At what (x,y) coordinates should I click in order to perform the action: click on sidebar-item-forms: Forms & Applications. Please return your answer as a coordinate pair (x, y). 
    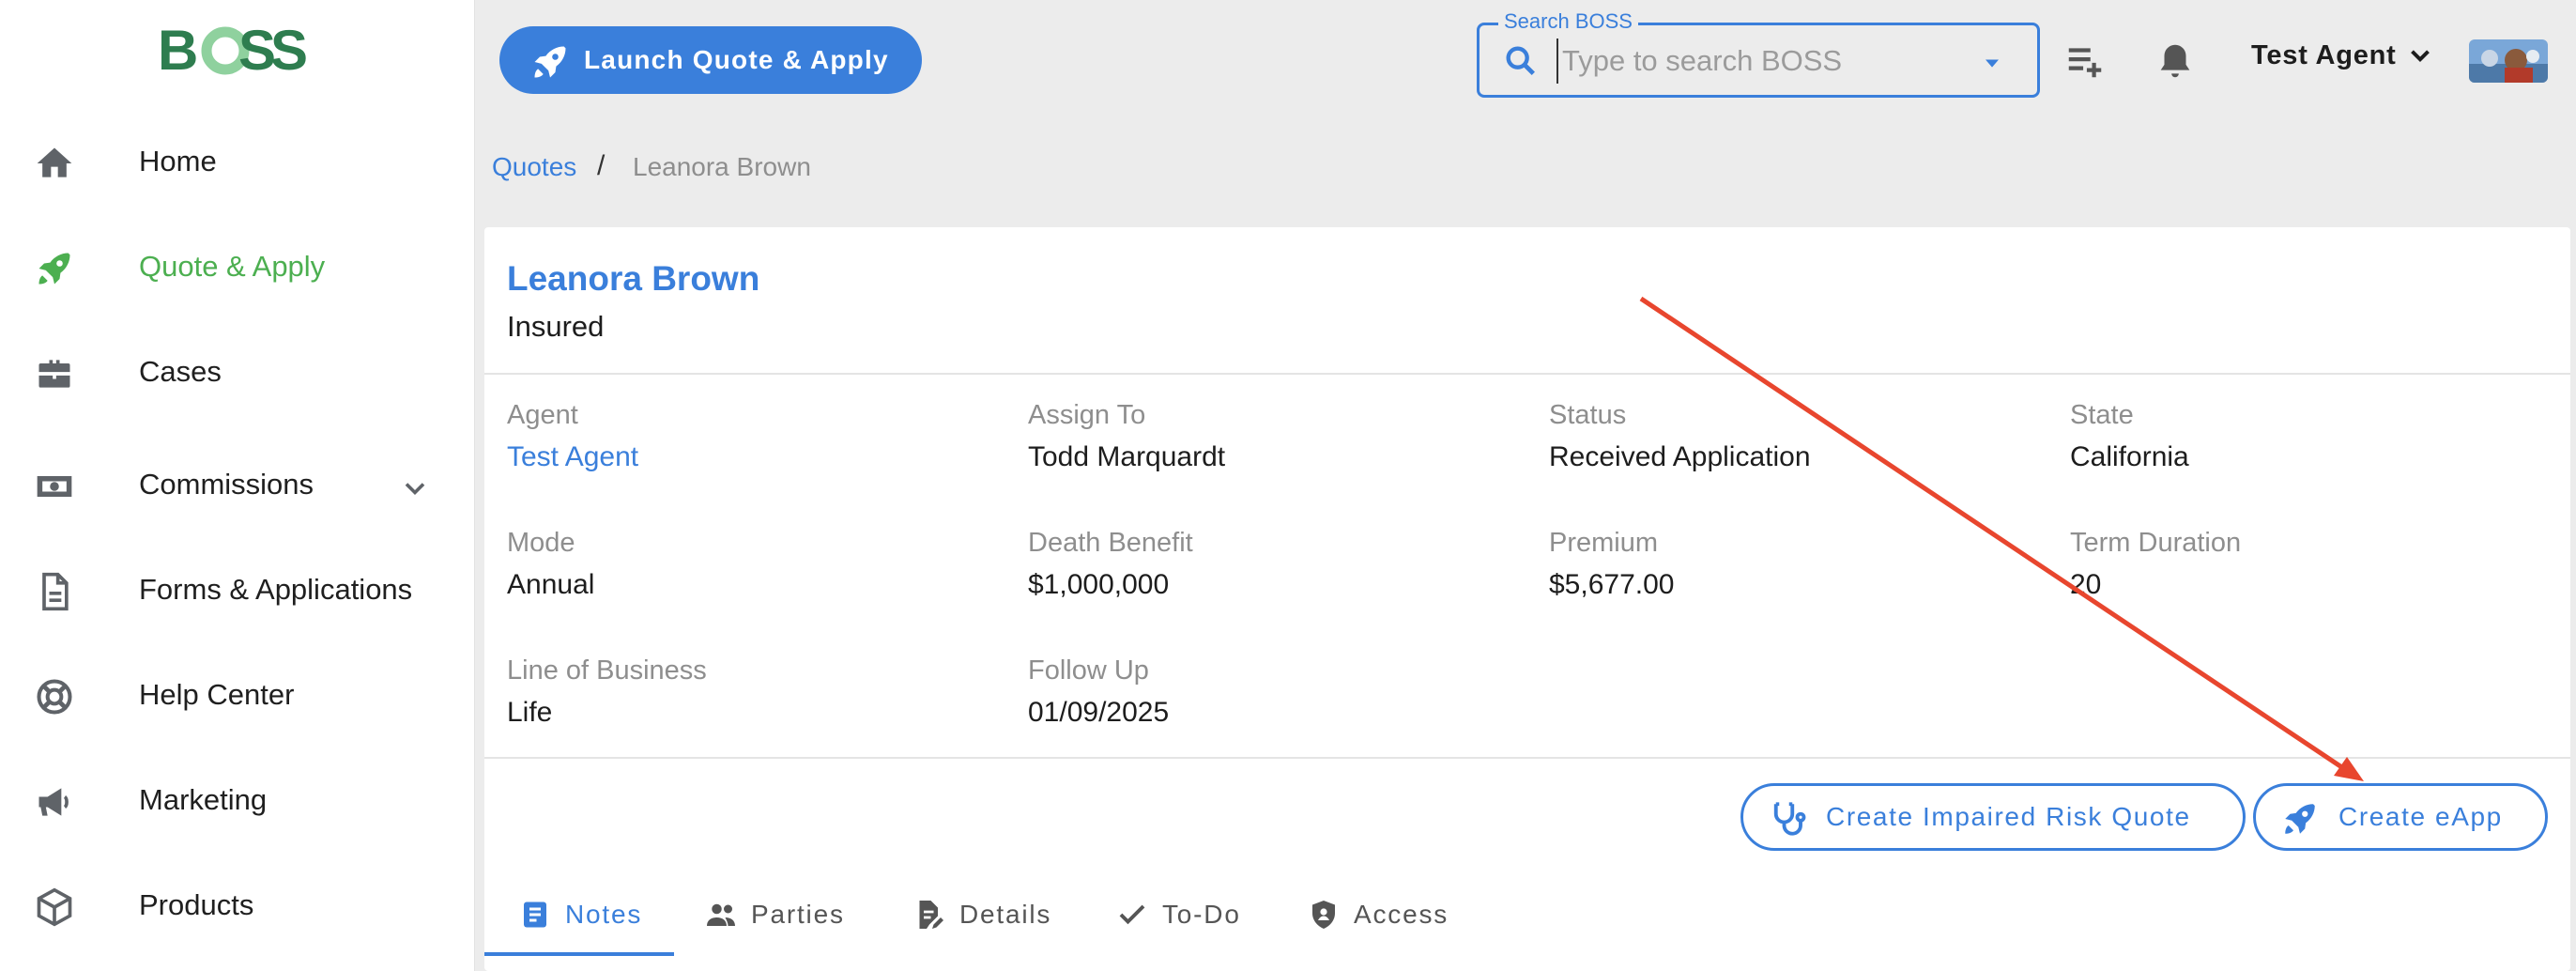
    Looking at the image, I should click on (238, 590).